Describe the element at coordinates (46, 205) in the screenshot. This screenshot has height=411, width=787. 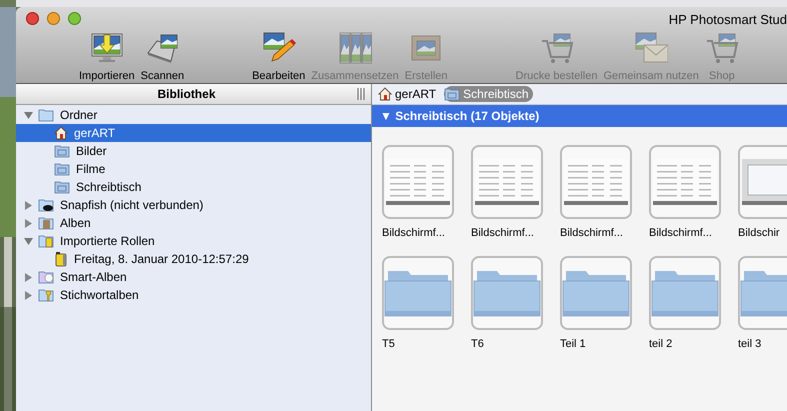
I see `folder-fish-icon` at that location.